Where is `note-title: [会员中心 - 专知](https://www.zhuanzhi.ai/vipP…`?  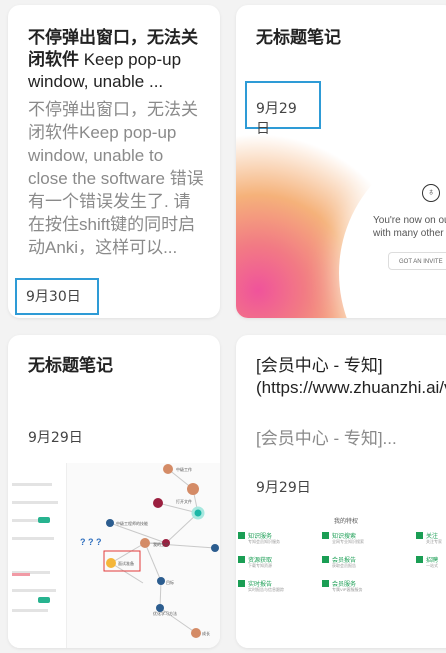
note-title: [会员中心 - 专知](https://www.zhuanzhi.ai/vipP… is located at coordinates (351, 376).